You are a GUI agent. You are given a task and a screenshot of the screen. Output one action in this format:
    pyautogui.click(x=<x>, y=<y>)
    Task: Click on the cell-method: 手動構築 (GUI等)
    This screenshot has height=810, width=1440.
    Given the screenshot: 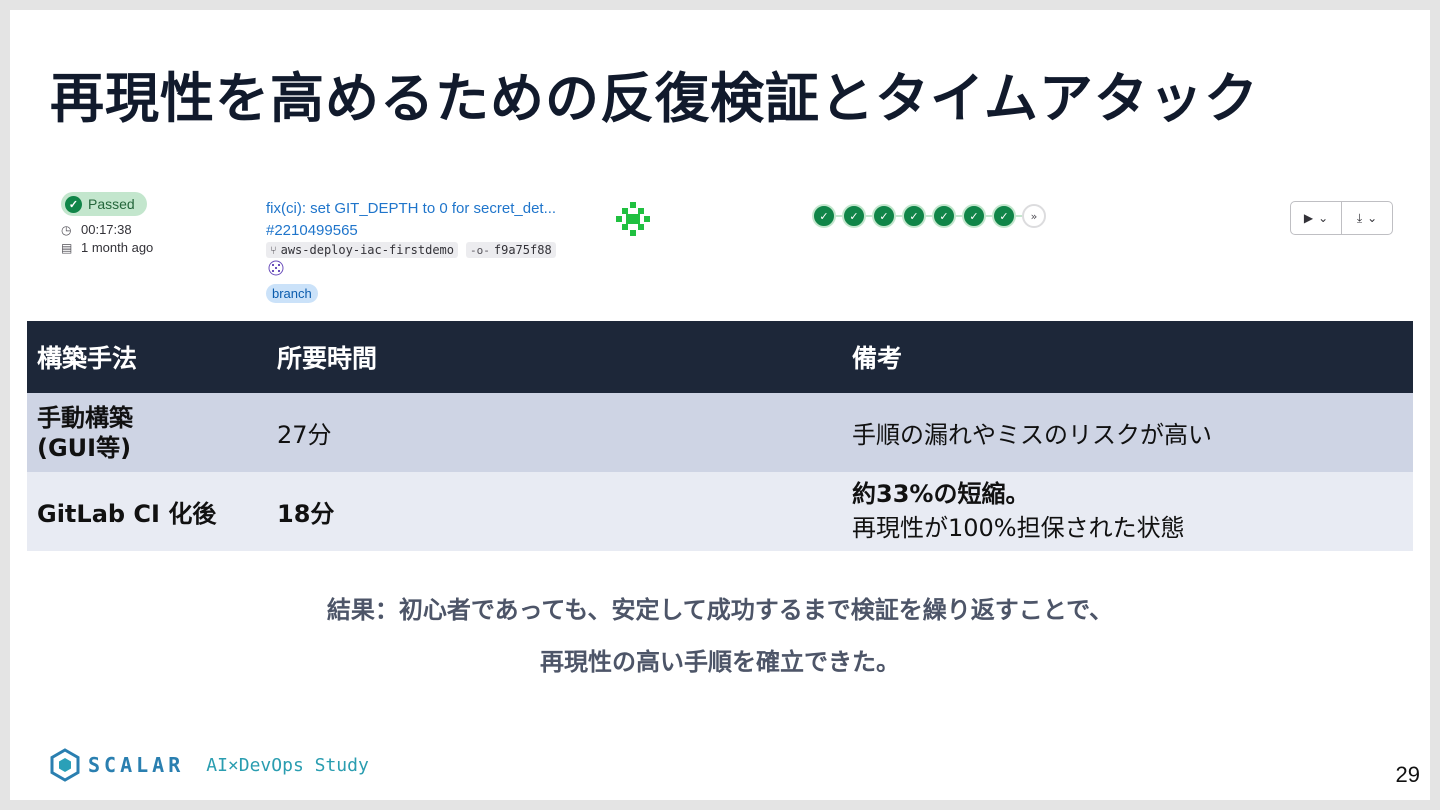 What is the action you would take?
    pyautogui.click(x=147, y=432)
    